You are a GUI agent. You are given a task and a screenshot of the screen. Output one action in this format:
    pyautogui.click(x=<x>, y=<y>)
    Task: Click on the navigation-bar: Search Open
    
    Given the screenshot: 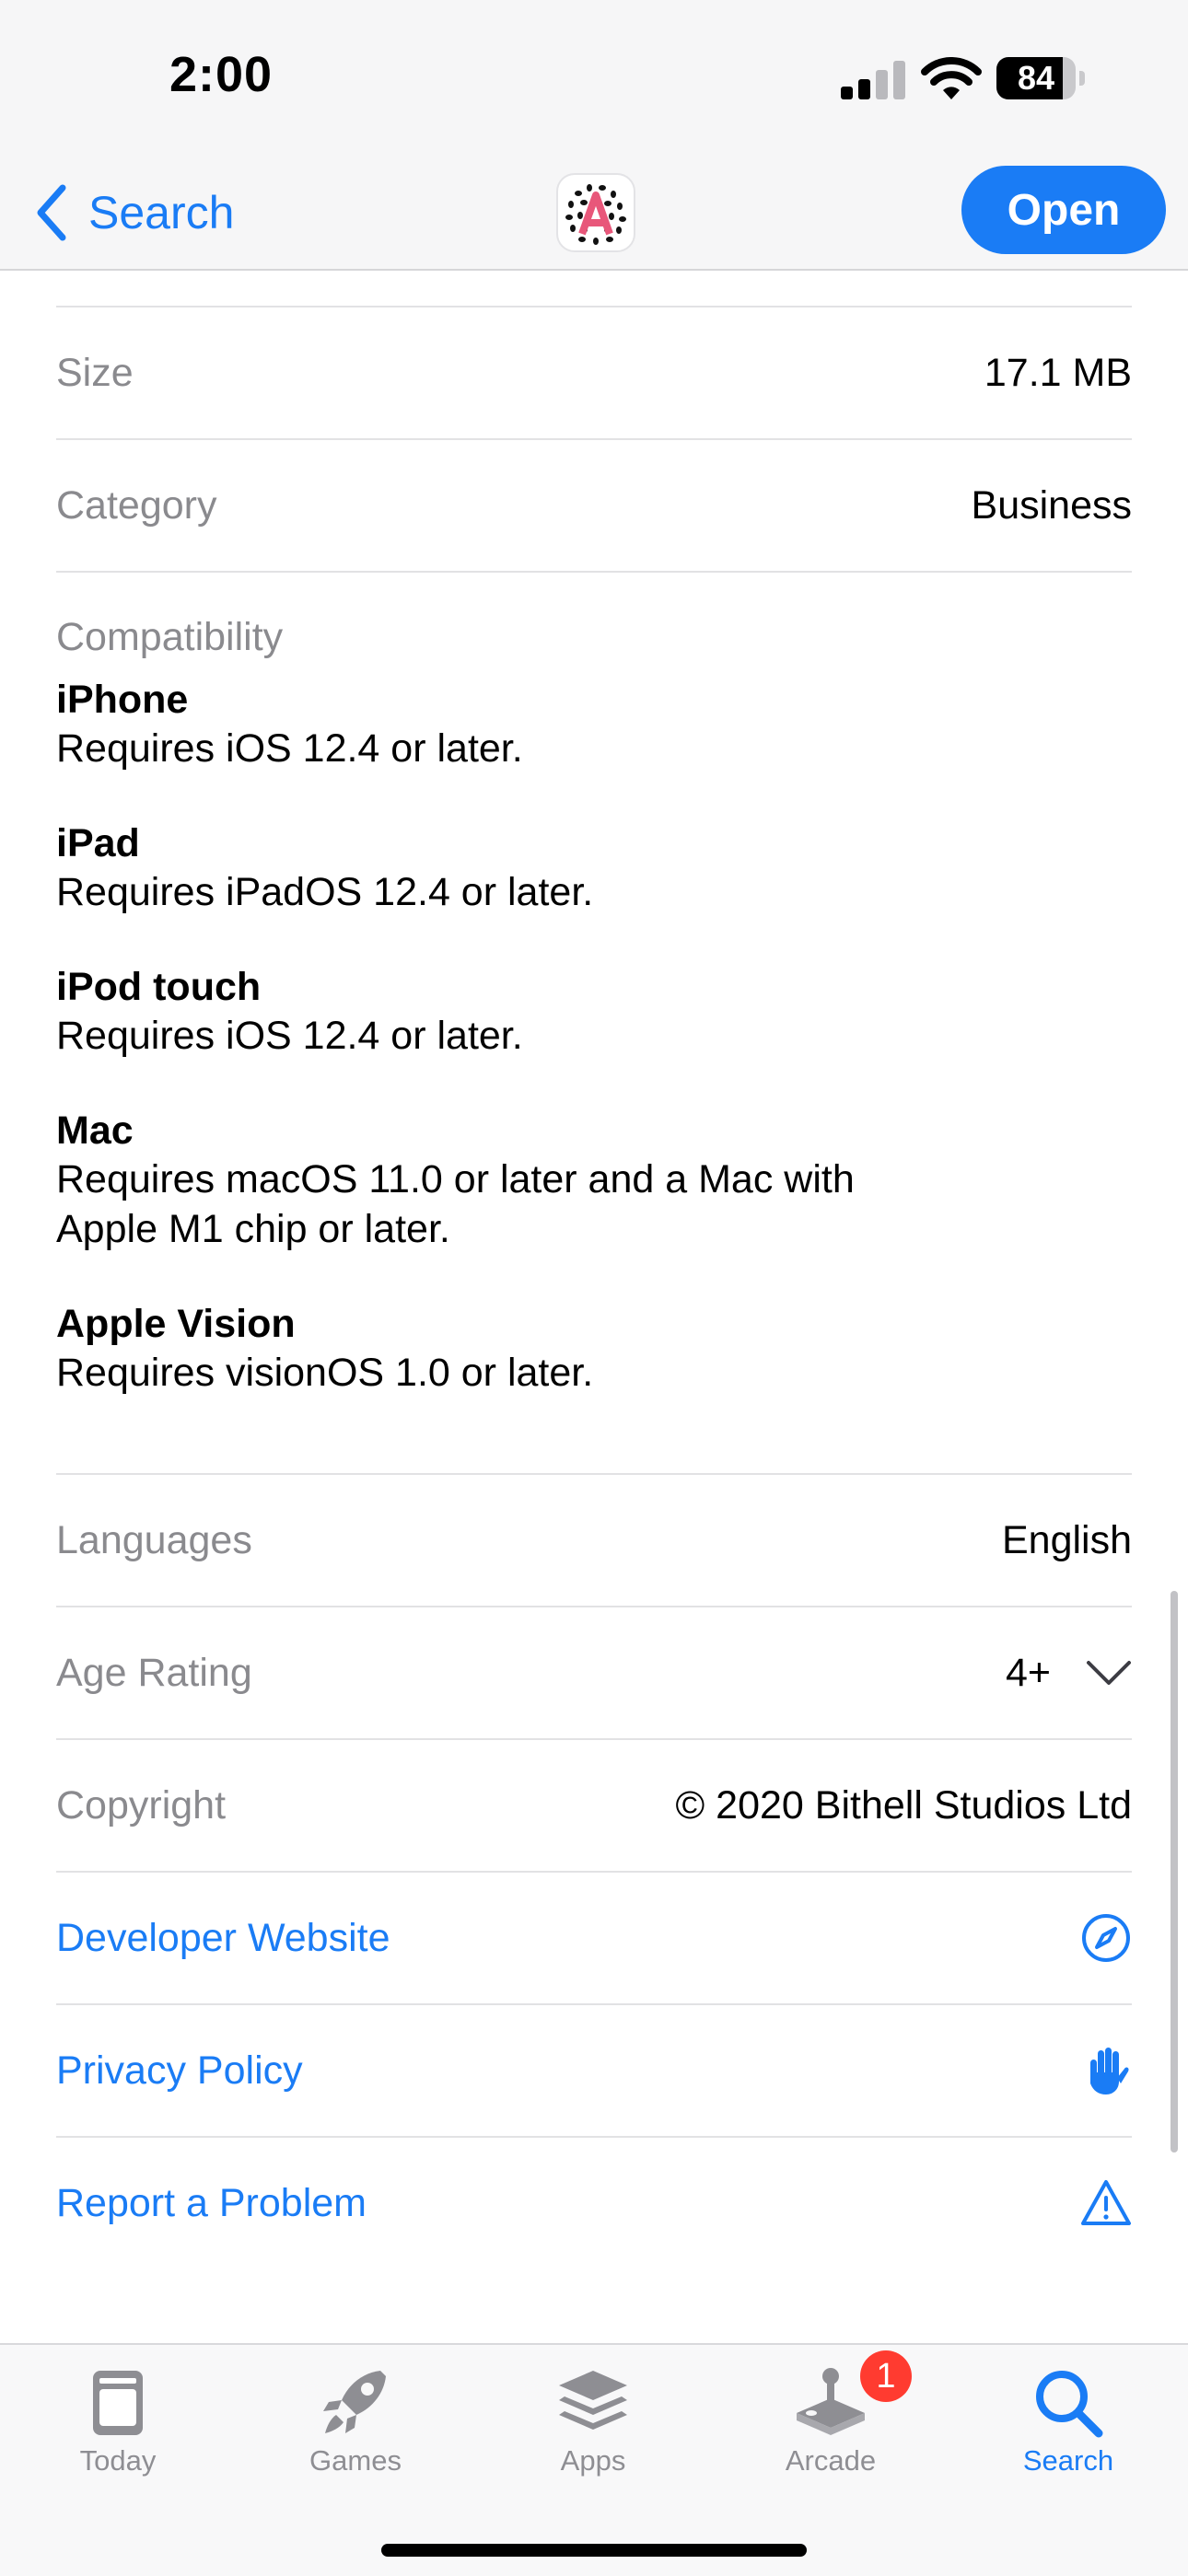 What is the action you would take?
    pyautogui.click(x=594, y=214)
    